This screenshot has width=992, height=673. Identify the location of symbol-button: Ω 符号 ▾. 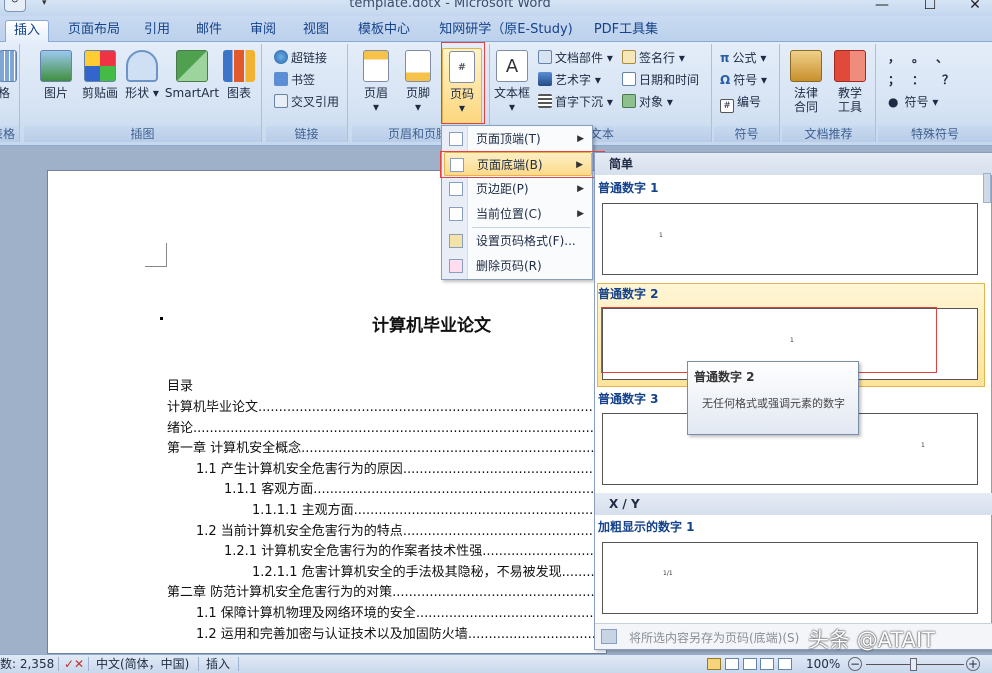
(743, 80).